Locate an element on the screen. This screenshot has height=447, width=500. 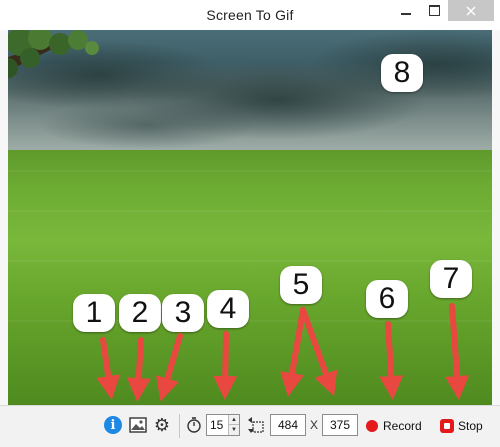
bottom-toolbar: i ⚙ 15 ▲ ▼ 484 X 375 Record Stop is located at coordinates (250, 426).